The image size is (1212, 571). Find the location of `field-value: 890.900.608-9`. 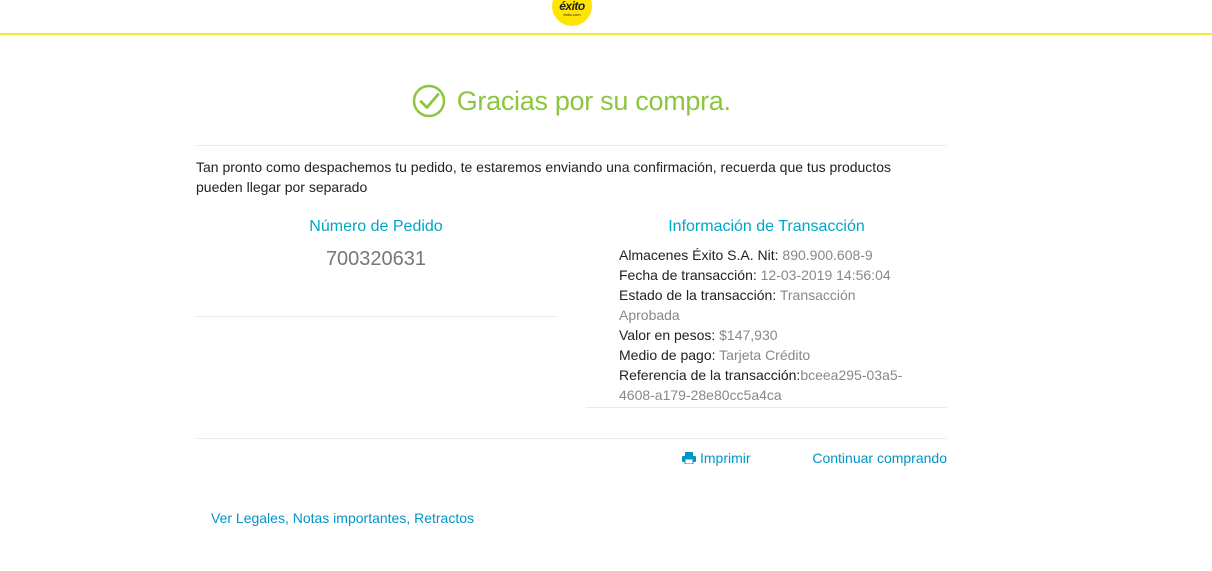

field-value: 890.900.608-9 is located at coordinates (827, 255).